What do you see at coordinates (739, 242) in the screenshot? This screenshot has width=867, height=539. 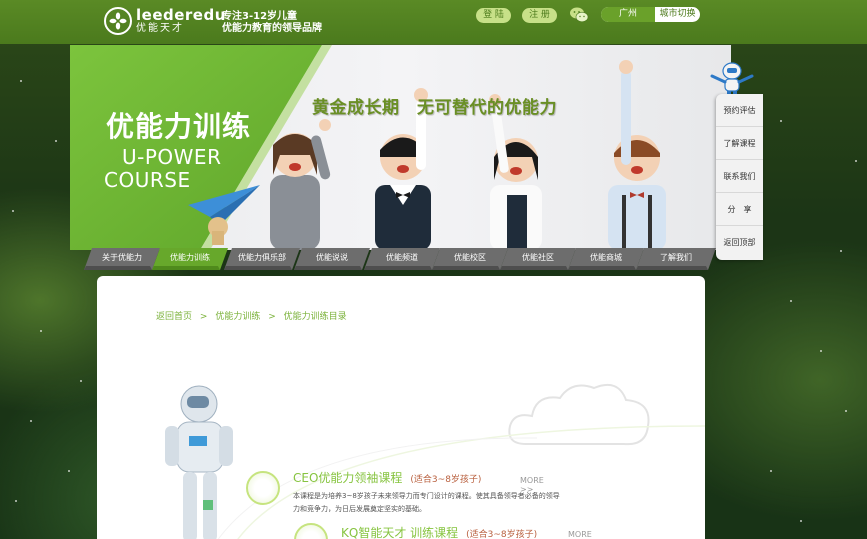 I see `side-menu-back-to-top: 返回顶部` at bounding box center [739, 242].